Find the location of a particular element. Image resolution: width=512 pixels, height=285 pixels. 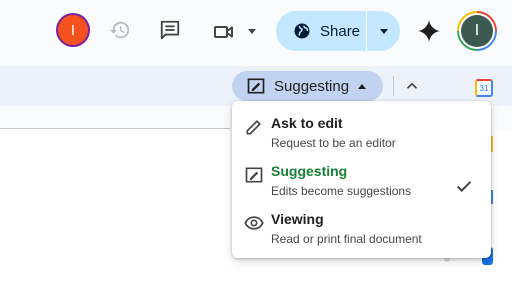

toolbar-divider is located at coordinates (393, 86).